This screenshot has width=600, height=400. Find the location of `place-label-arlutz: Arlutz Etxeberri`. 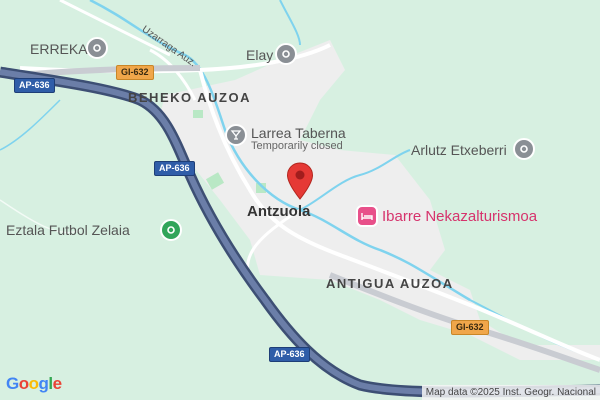

place-label-arlutz: Arlutz Etxeberri is located at coordinates (459, 150).